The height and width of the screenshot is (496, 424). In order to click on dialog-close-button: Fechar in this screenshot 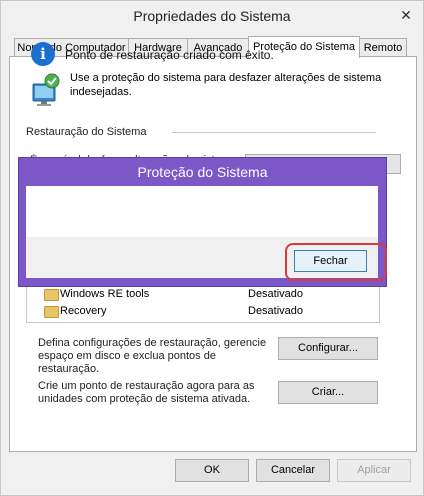, I will do `click(330, 261)`.